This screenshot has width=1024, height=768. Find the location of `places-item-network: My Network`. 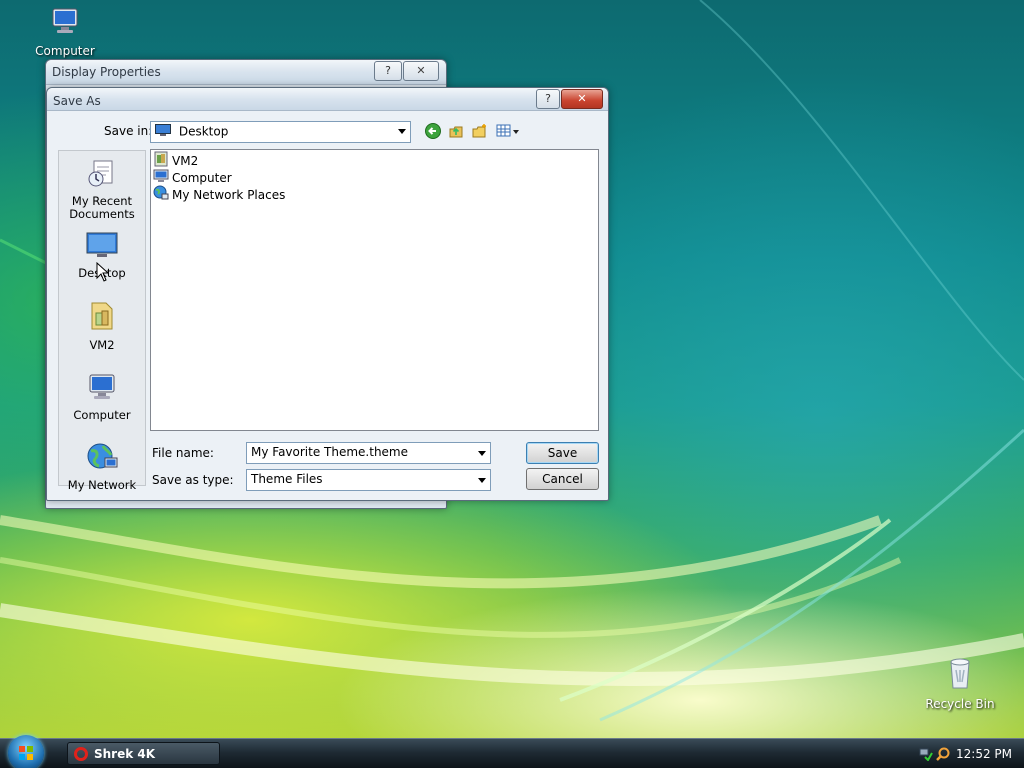

places-item-network: My Network is located at coordinates (102, 466).